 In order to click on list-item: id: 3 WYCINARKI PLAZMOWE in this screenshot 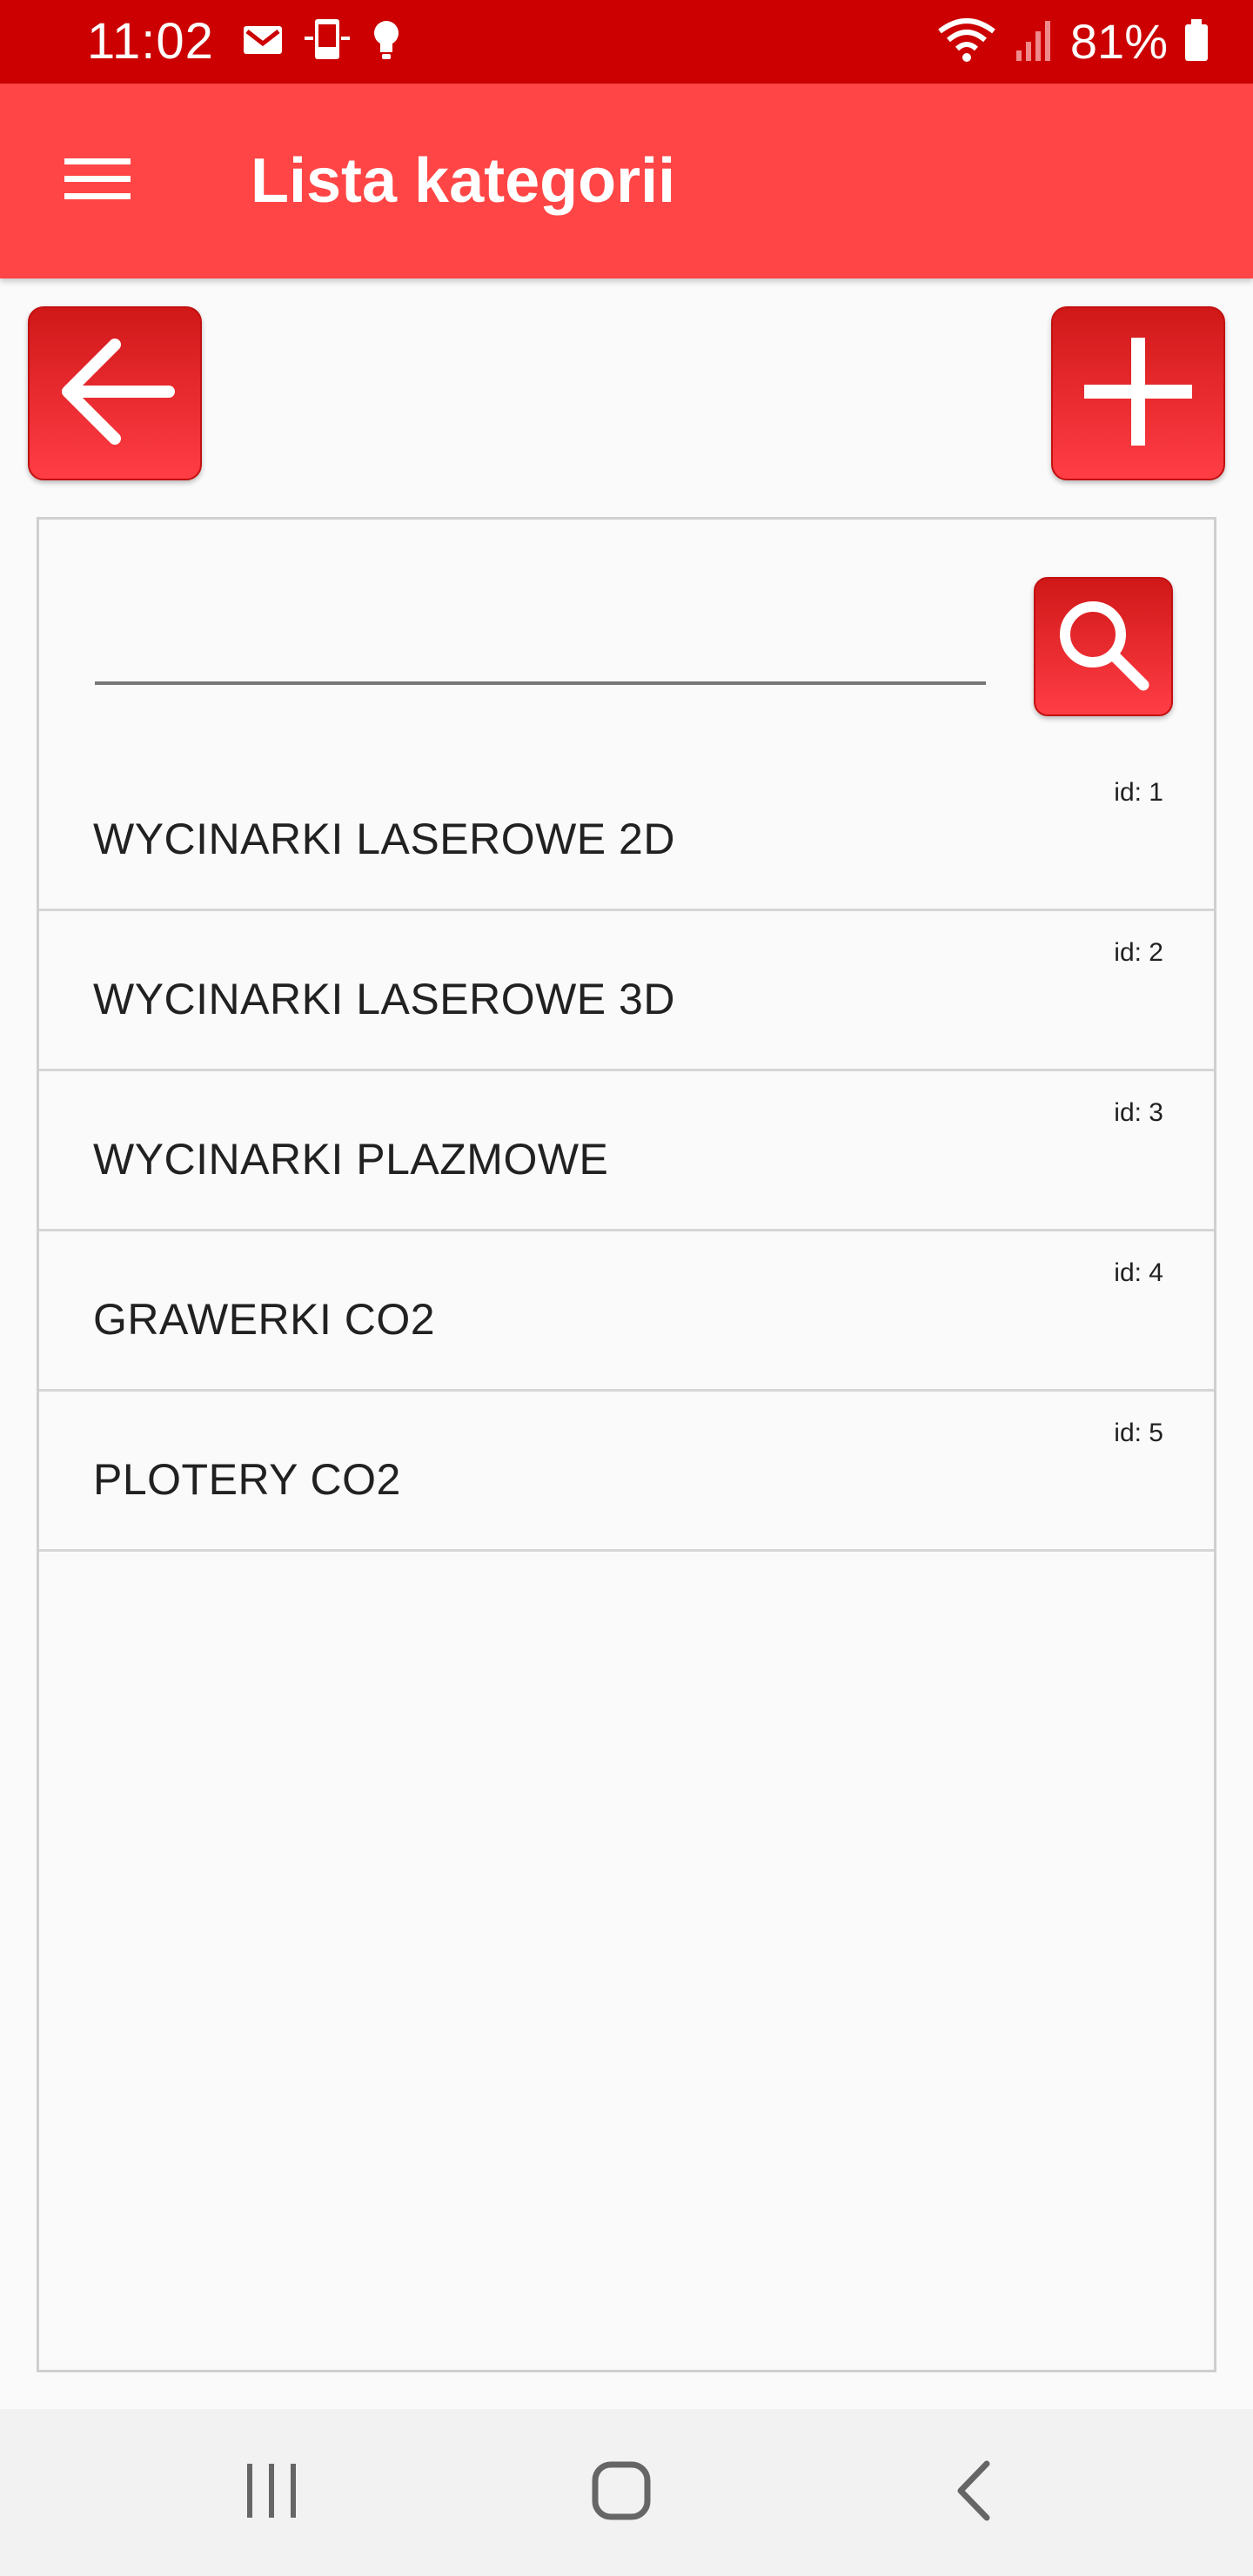, I will do `click(626, 1151)`.